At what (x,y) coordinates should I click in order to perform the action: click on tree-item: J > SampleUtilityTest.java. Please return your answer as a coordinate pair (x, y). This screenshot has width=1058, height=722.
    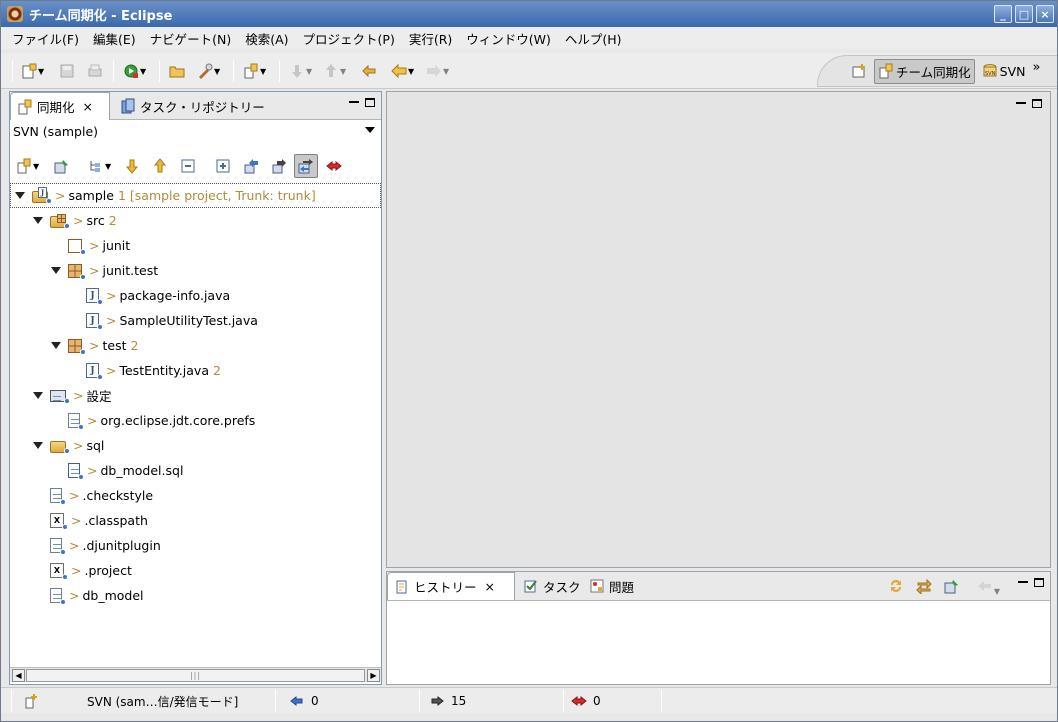
    Looking at the image, I should click on (195, 320).